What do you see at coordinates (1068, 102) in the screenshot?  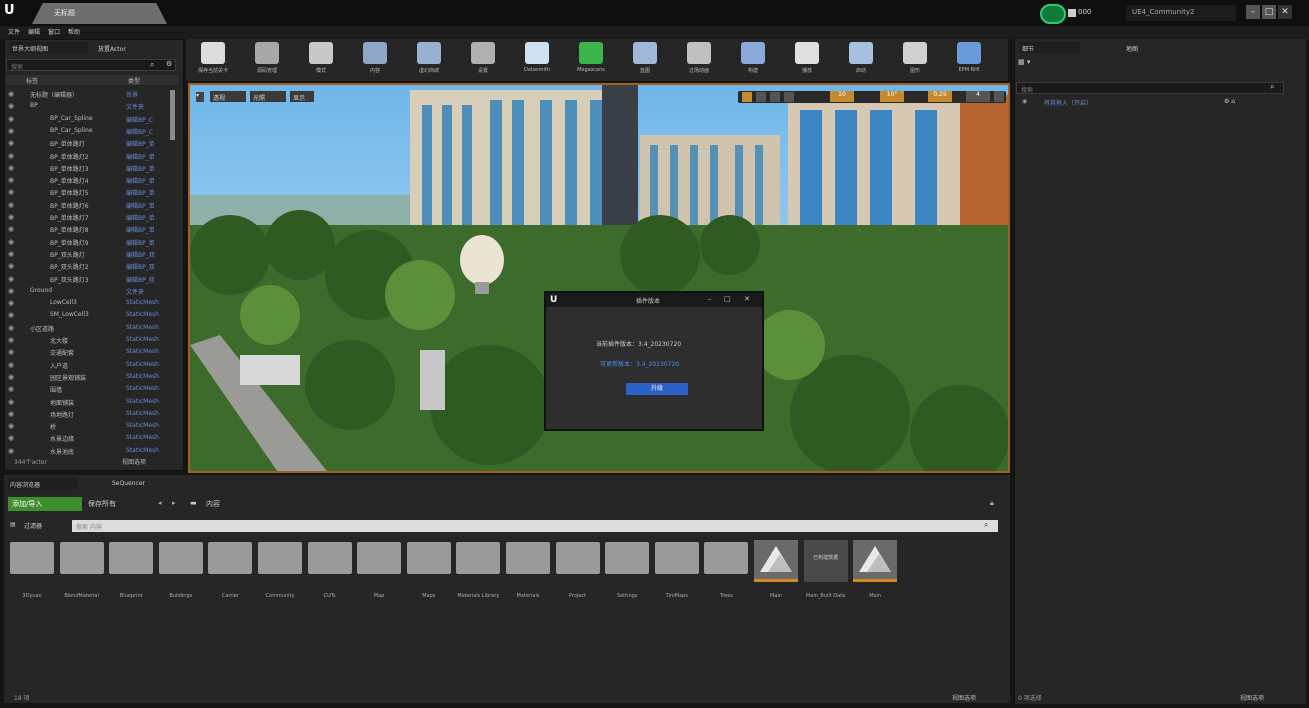 I see `details-row-label: 将其拖入（开启）` at bounding box center [1068, 102].